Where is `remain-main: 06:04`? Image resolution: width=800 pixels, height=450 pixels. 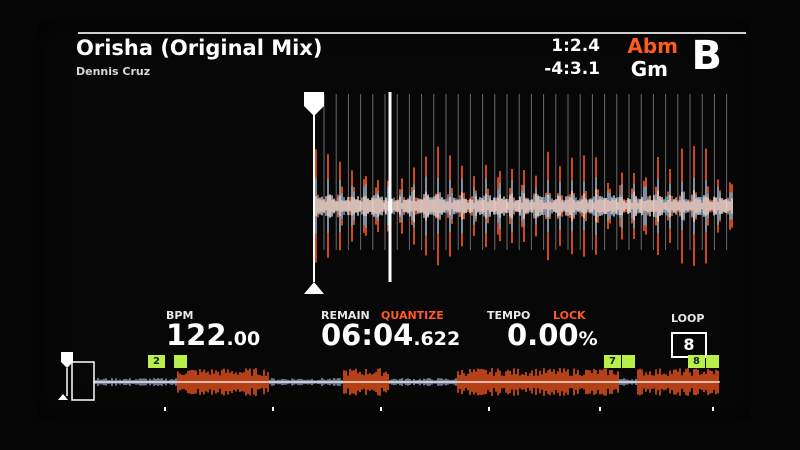 remain-main: 06:04 is located at coordinates (367, 335).